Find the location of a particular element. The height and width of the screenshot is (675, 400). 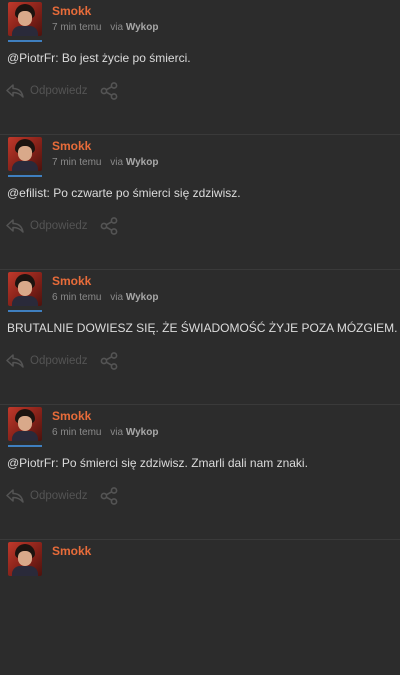

comment-text: @PiotrFr: Bo jest życie po śmierci. is located at coordinates (200, 58).